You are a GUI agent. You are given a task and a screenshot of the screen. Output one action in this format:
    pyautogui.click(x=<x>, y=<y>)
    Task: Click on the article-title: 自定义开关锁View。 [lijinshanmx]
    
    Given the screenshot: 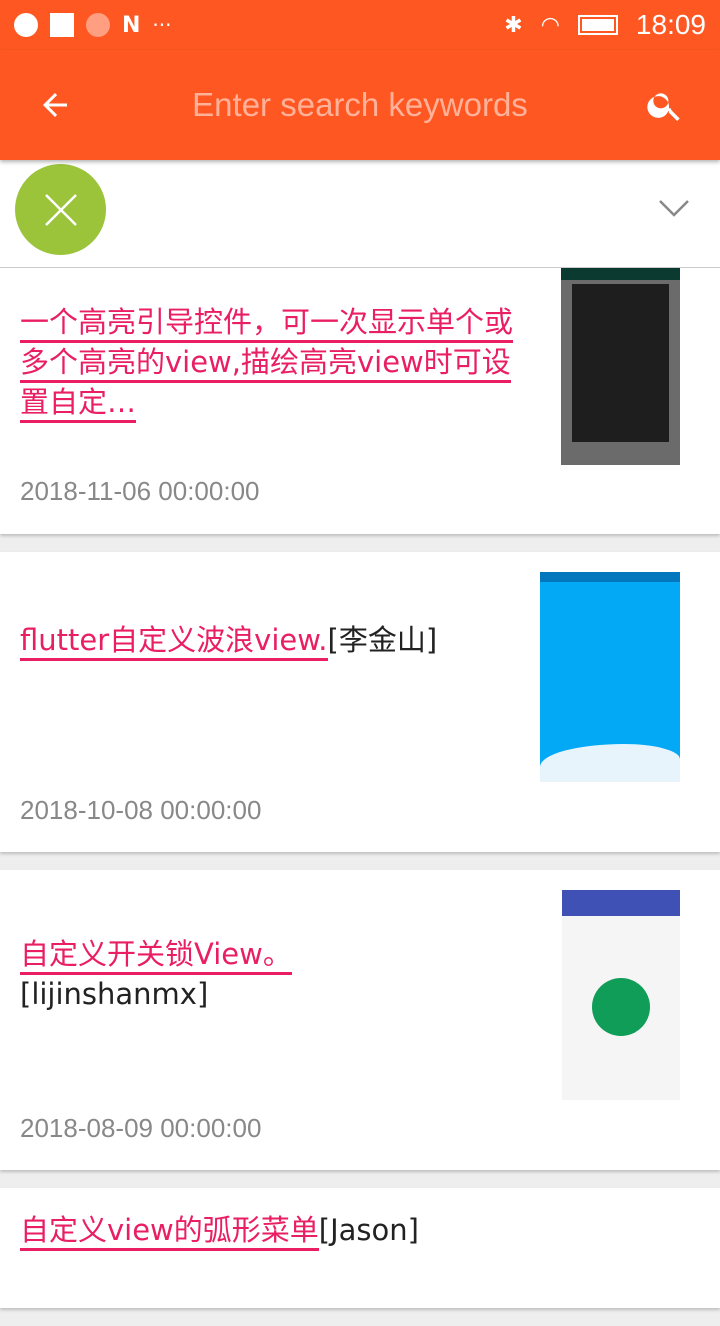 What is the action you would take?
    pyautogui.click(x=195, y=974)
    